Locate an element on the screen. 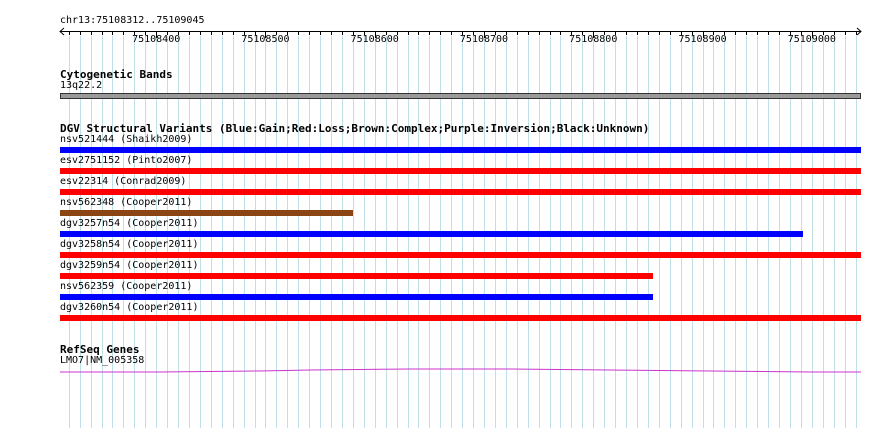 This screenshot has width=890, height=428. variant-label: esv2751152 (Pinto2007) is located at coordinates (126, 161).